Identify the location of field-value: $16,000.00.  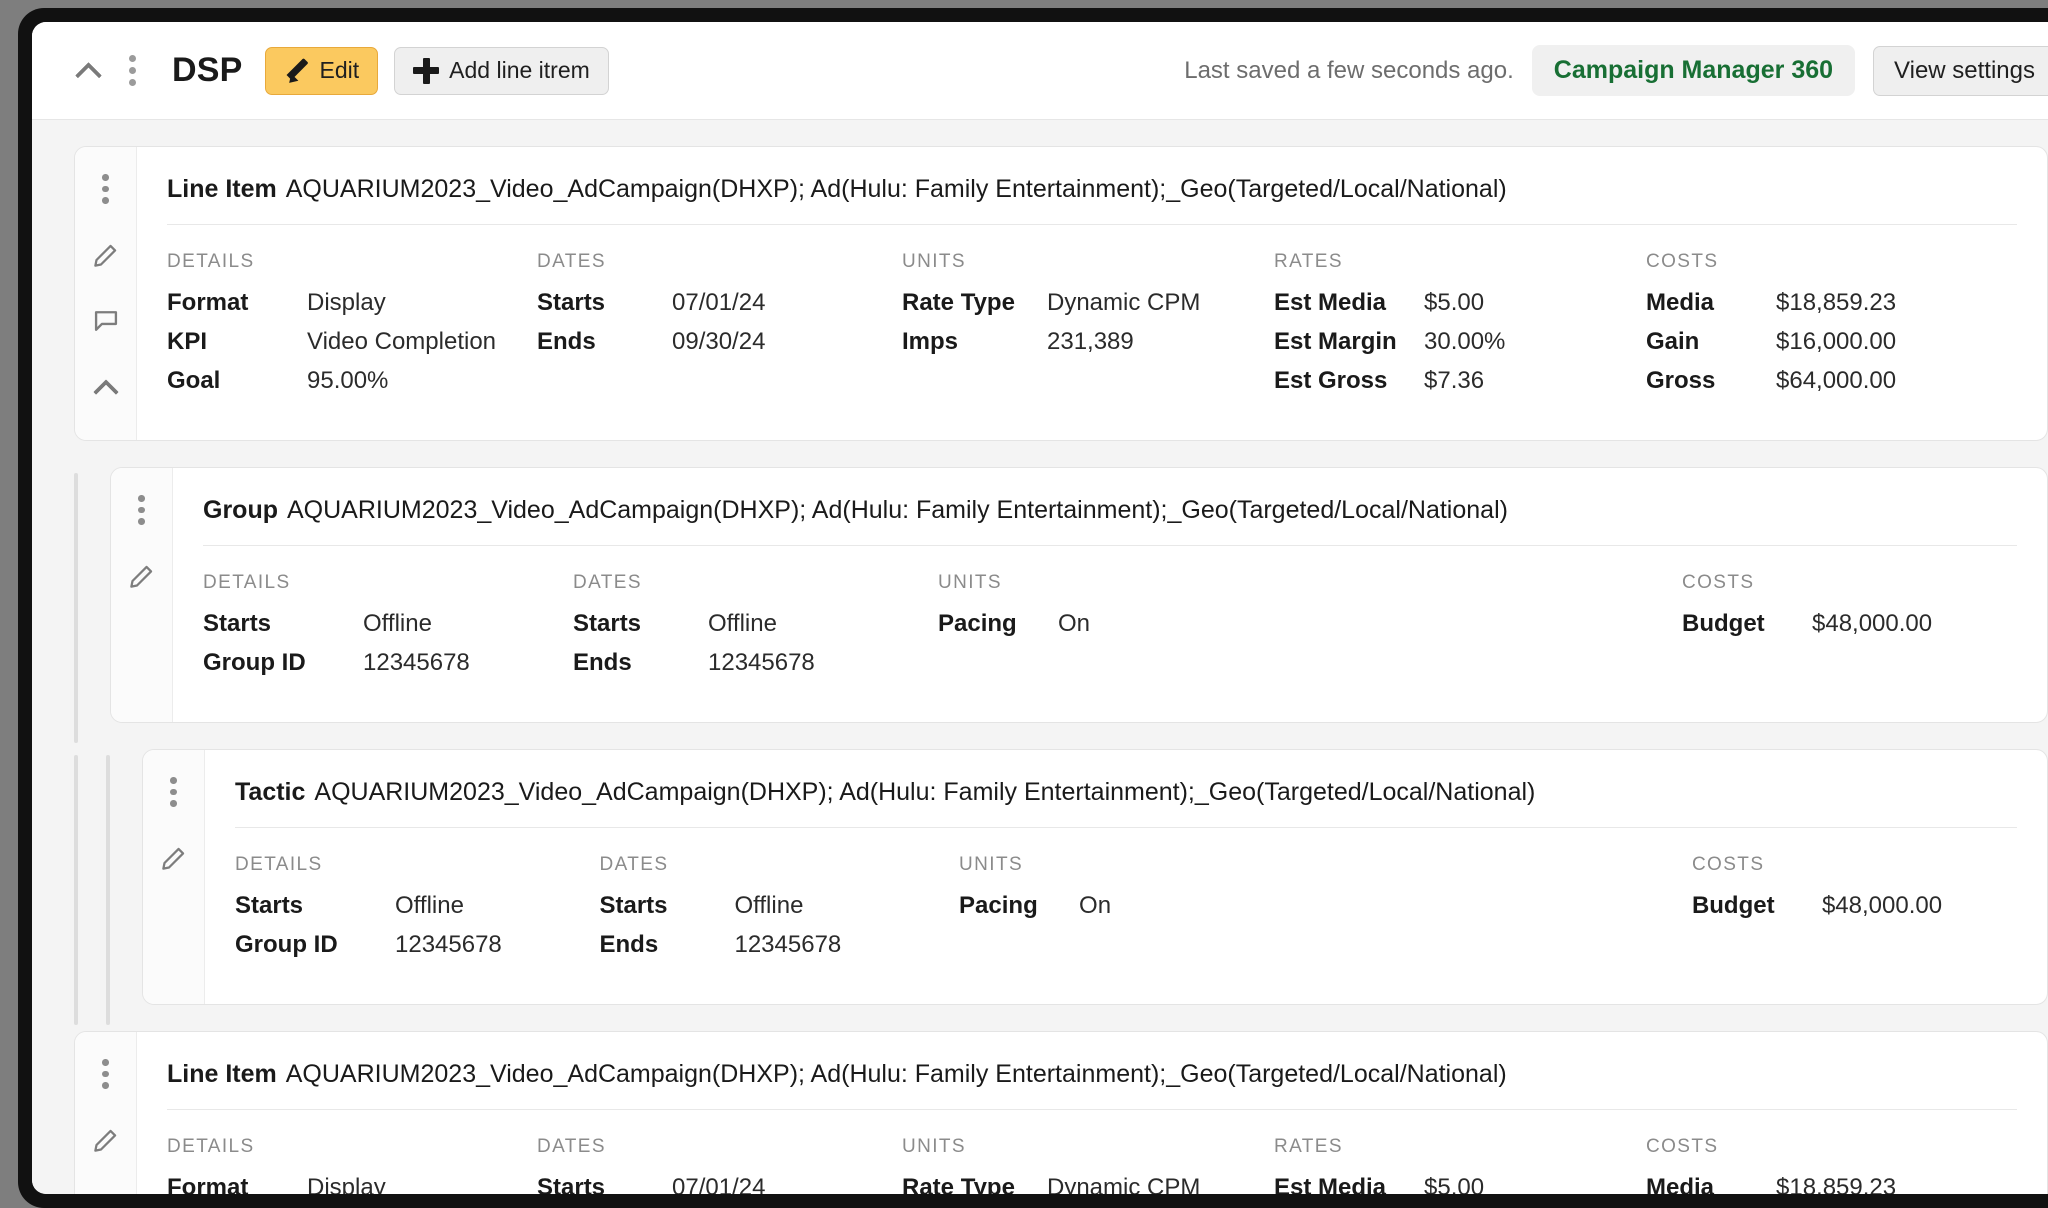
(1836, 341).